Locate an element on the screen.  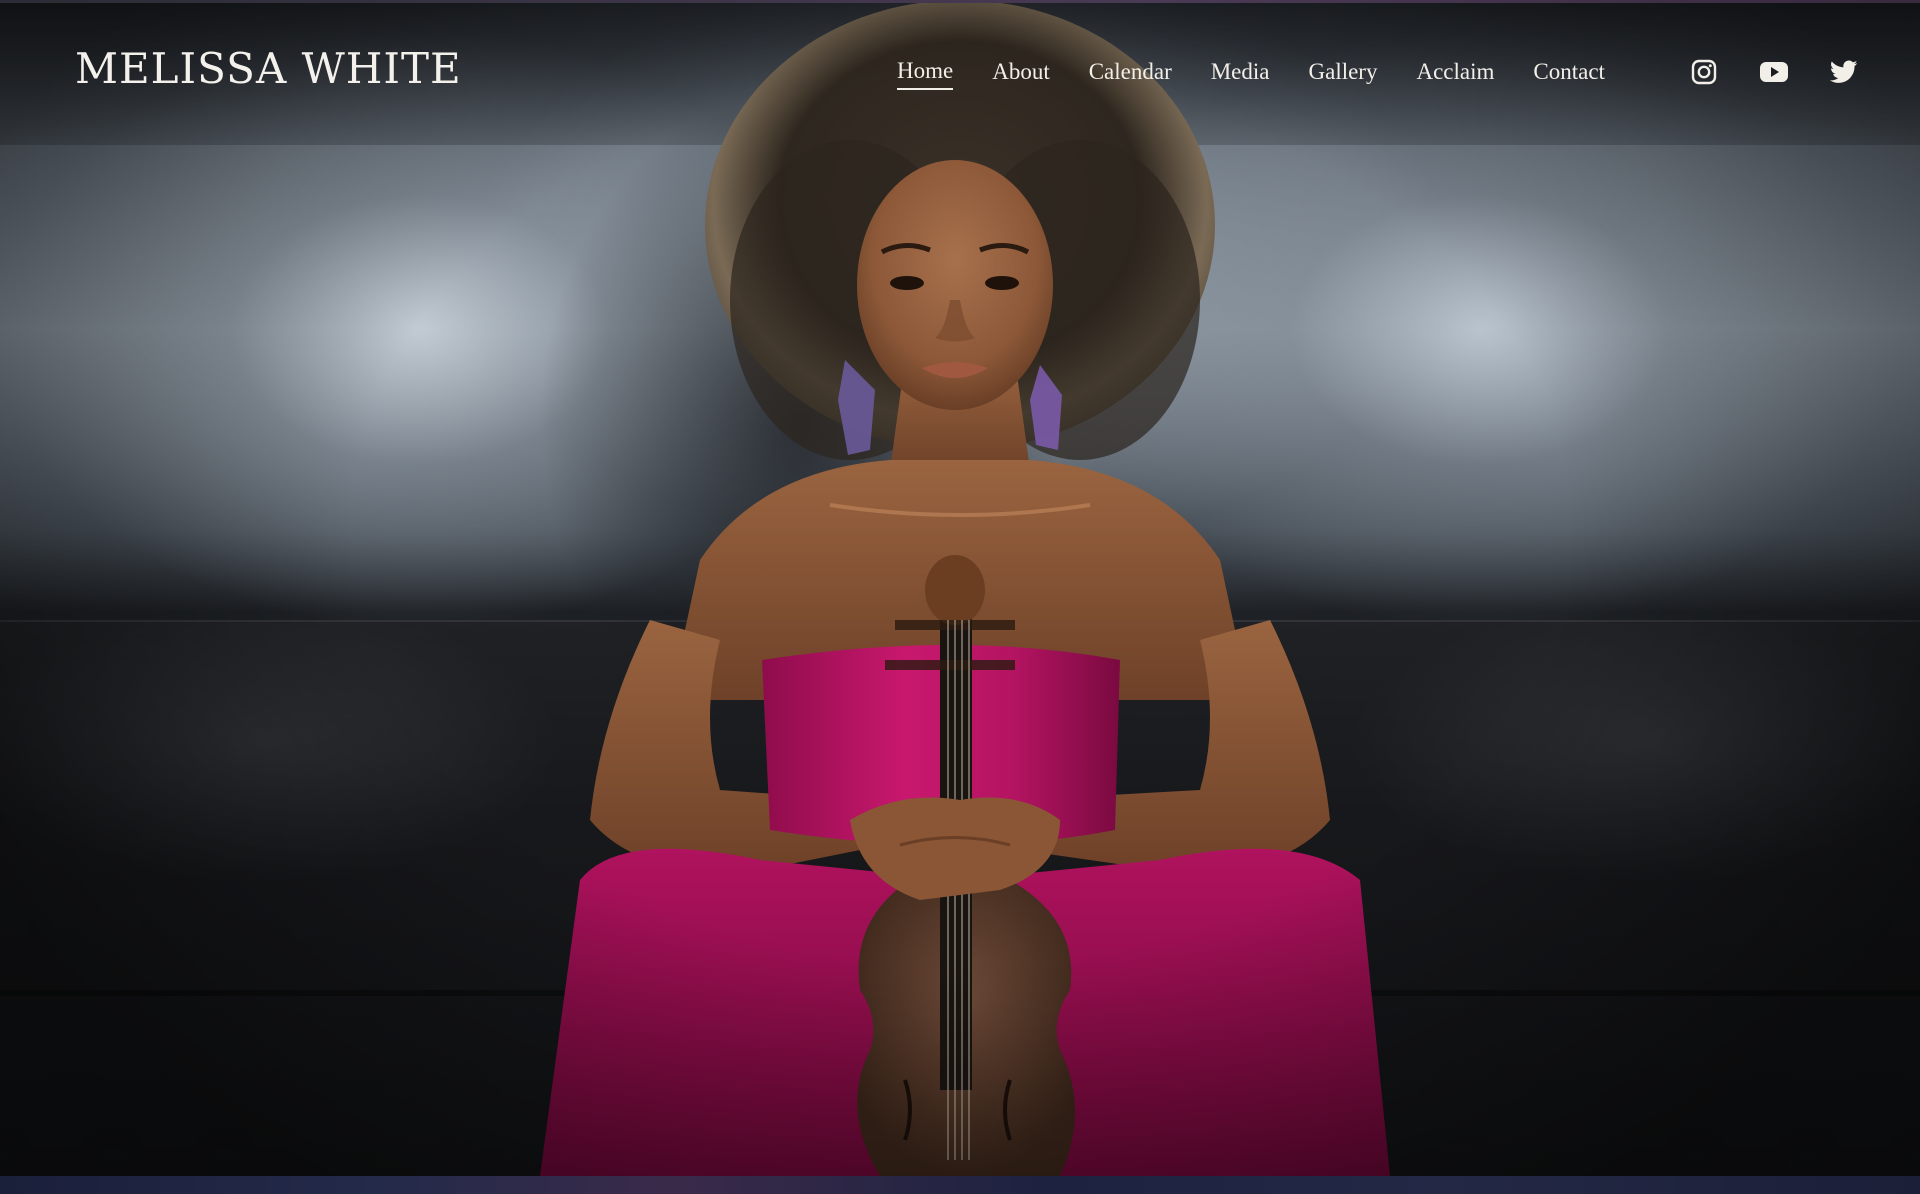
twitter-icon is located at coordinates (1844, 71).